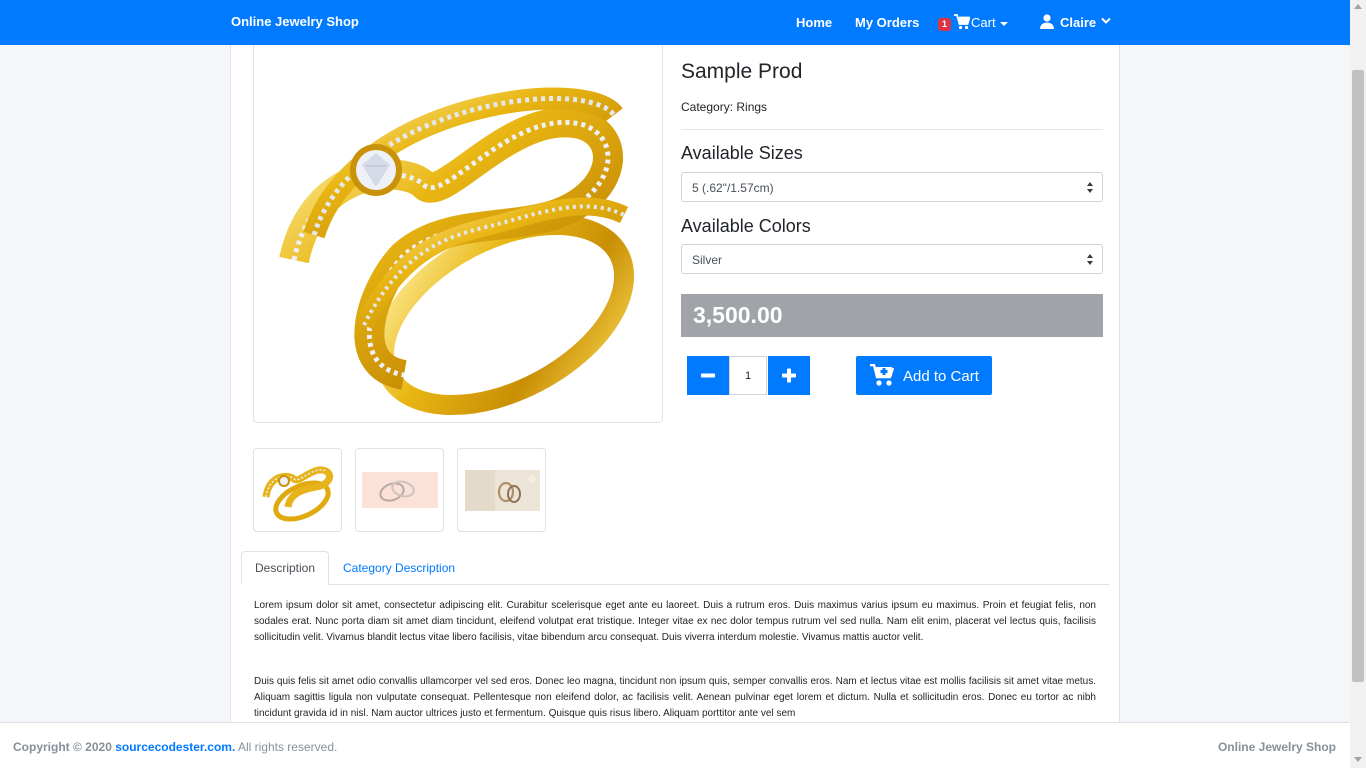  I want to click on color-select: Silver, so click(892, 259).